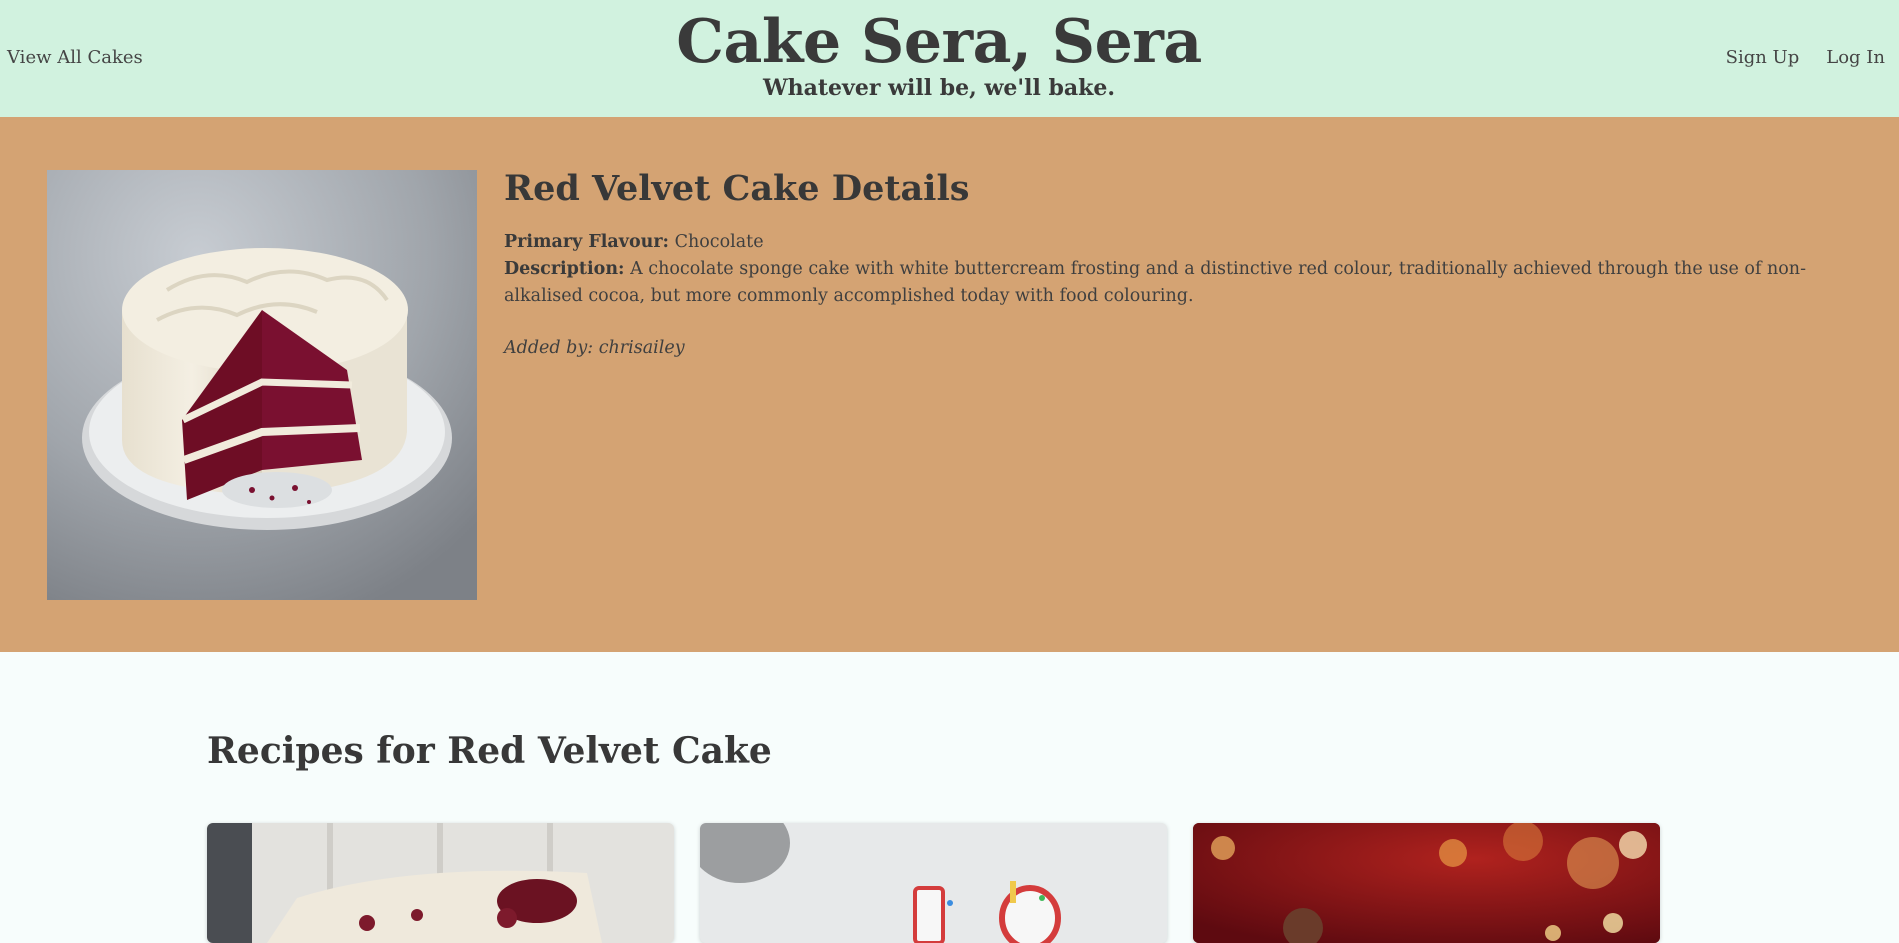 Image resolution: width=1899 pixels, height=943 pixels. What do you see at coordinates (1855, 57) in the screenshot?
I see `log-in-link: Log In` at bounding box center [1855, 57].